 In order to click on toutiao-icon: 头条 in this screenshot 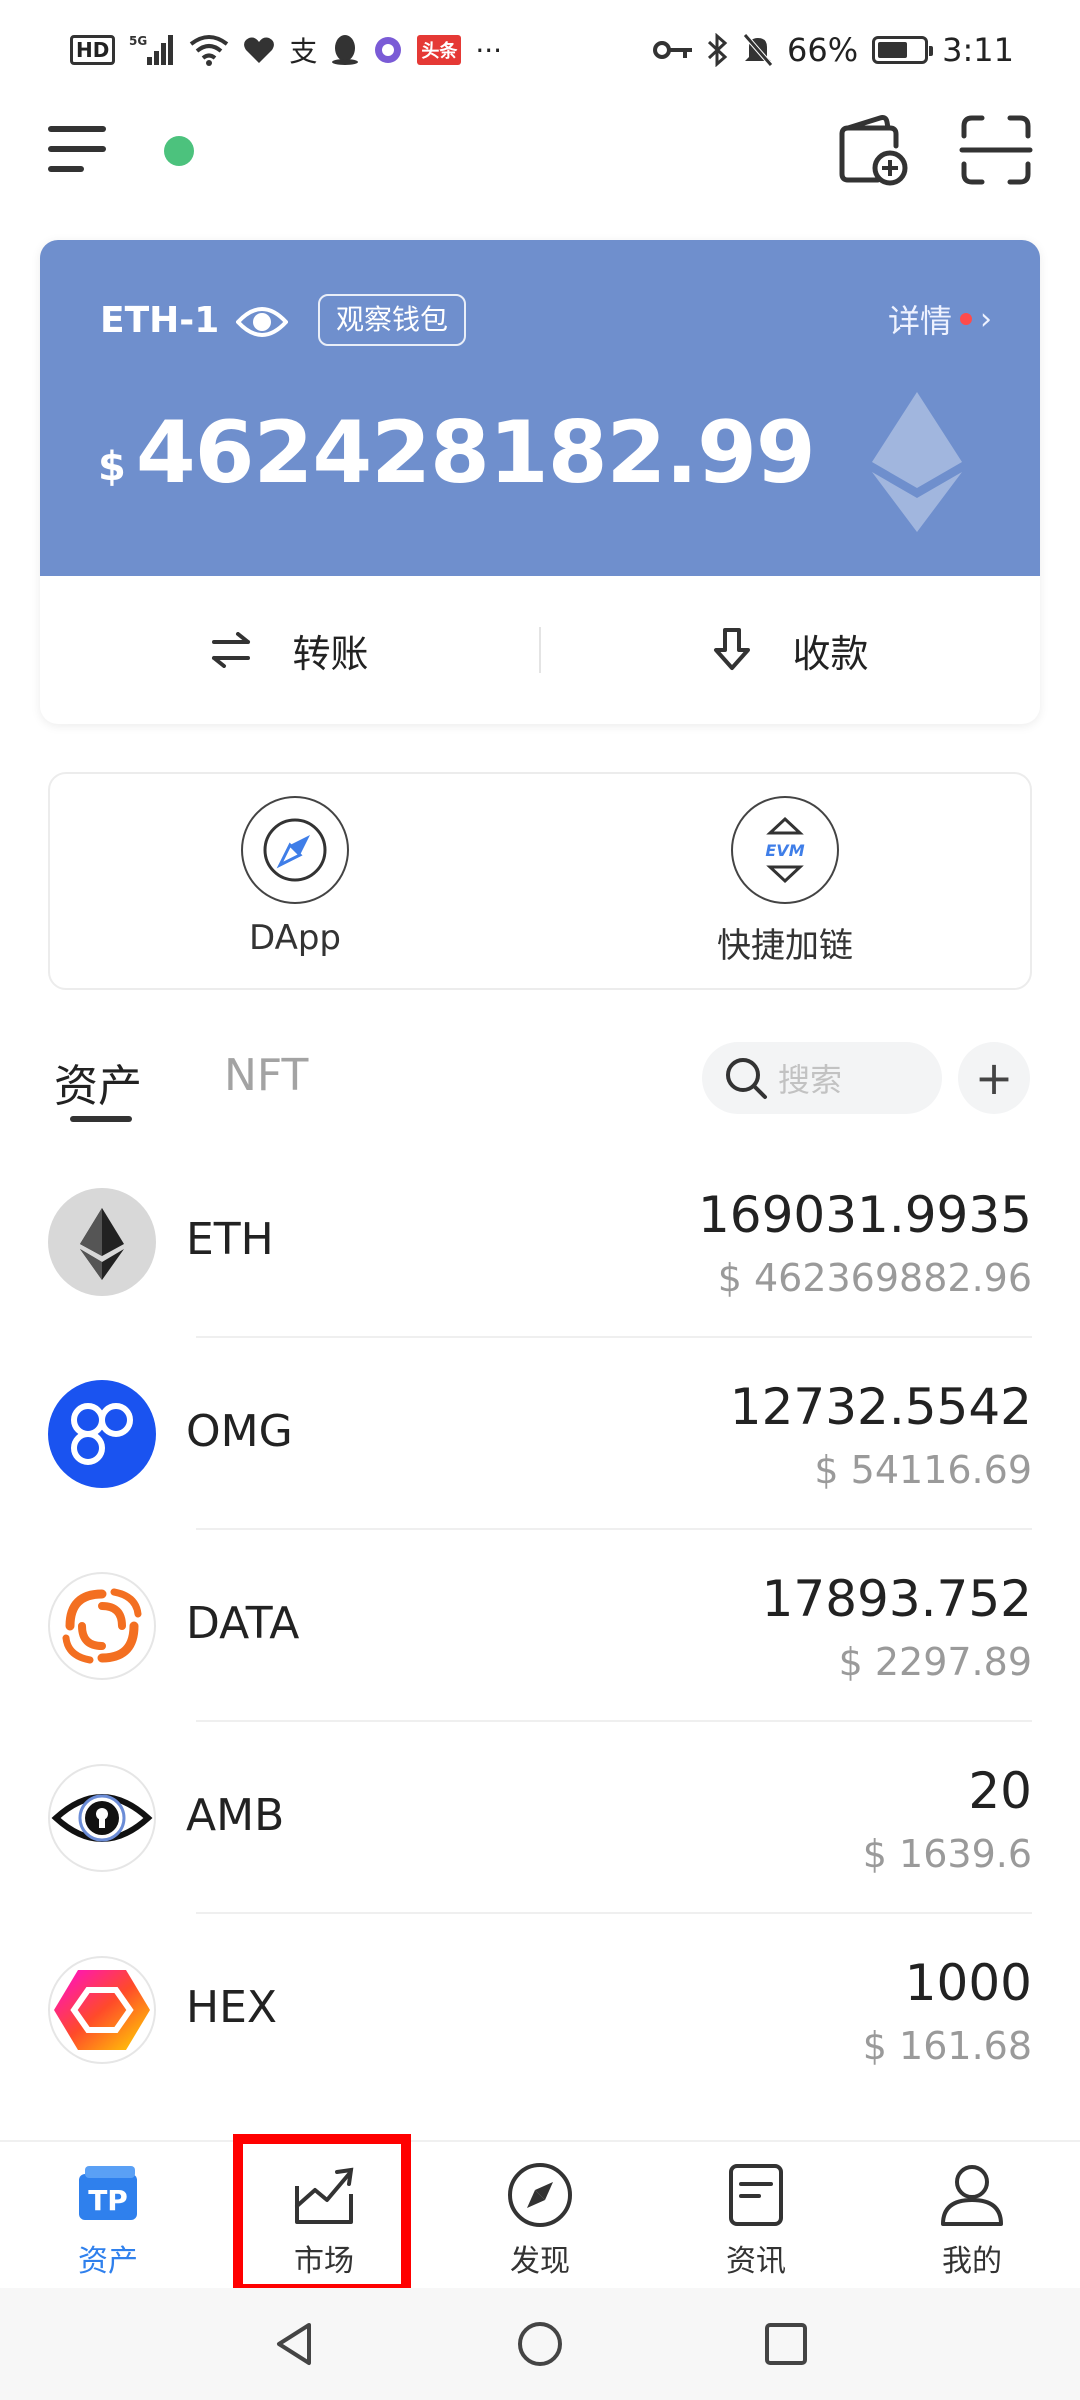, I will do `click(439, 50)`.